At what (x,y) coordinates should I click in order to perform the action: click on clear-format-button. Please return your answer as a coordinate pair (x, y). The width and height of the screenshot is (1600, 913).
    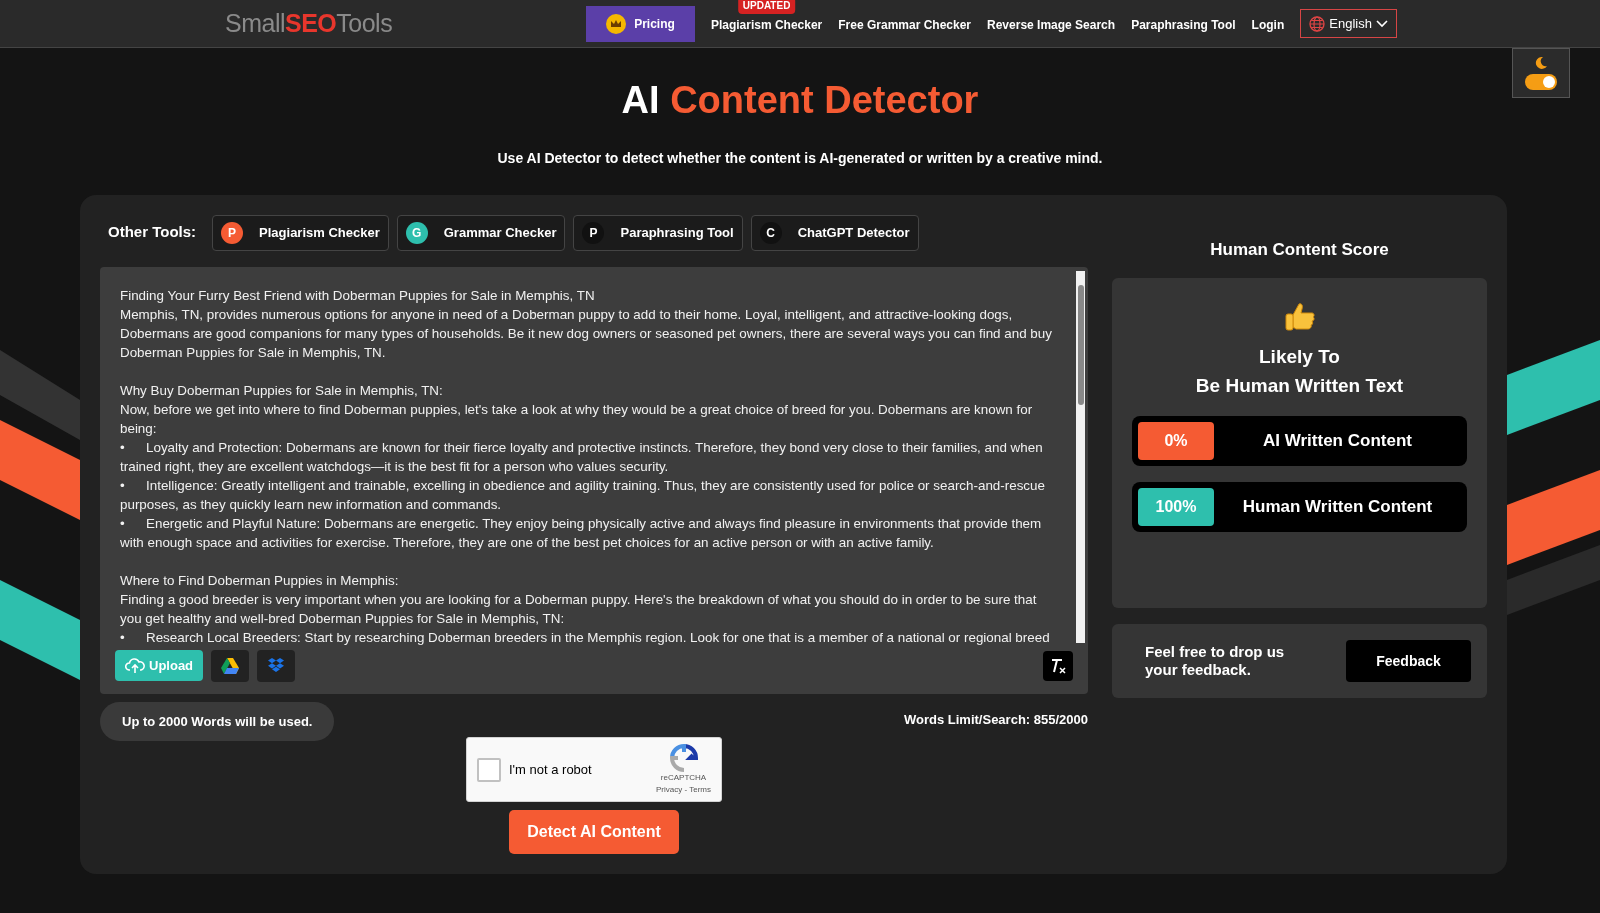
    Looking at the image, I should click on (1058, 665).